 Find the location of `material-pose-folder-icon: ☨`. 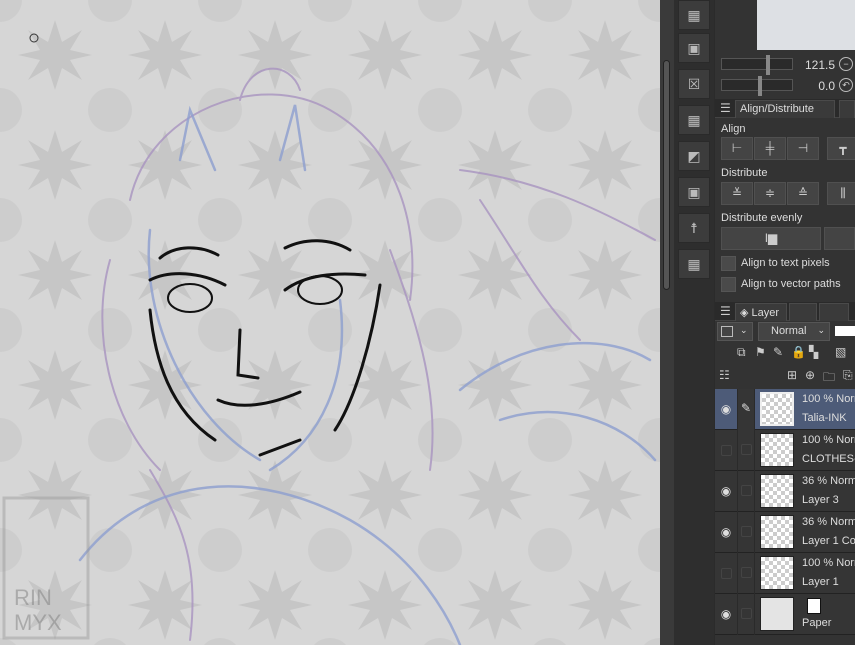

material-pose-folder-icon: ☨ is located at coordinates (694, 228).